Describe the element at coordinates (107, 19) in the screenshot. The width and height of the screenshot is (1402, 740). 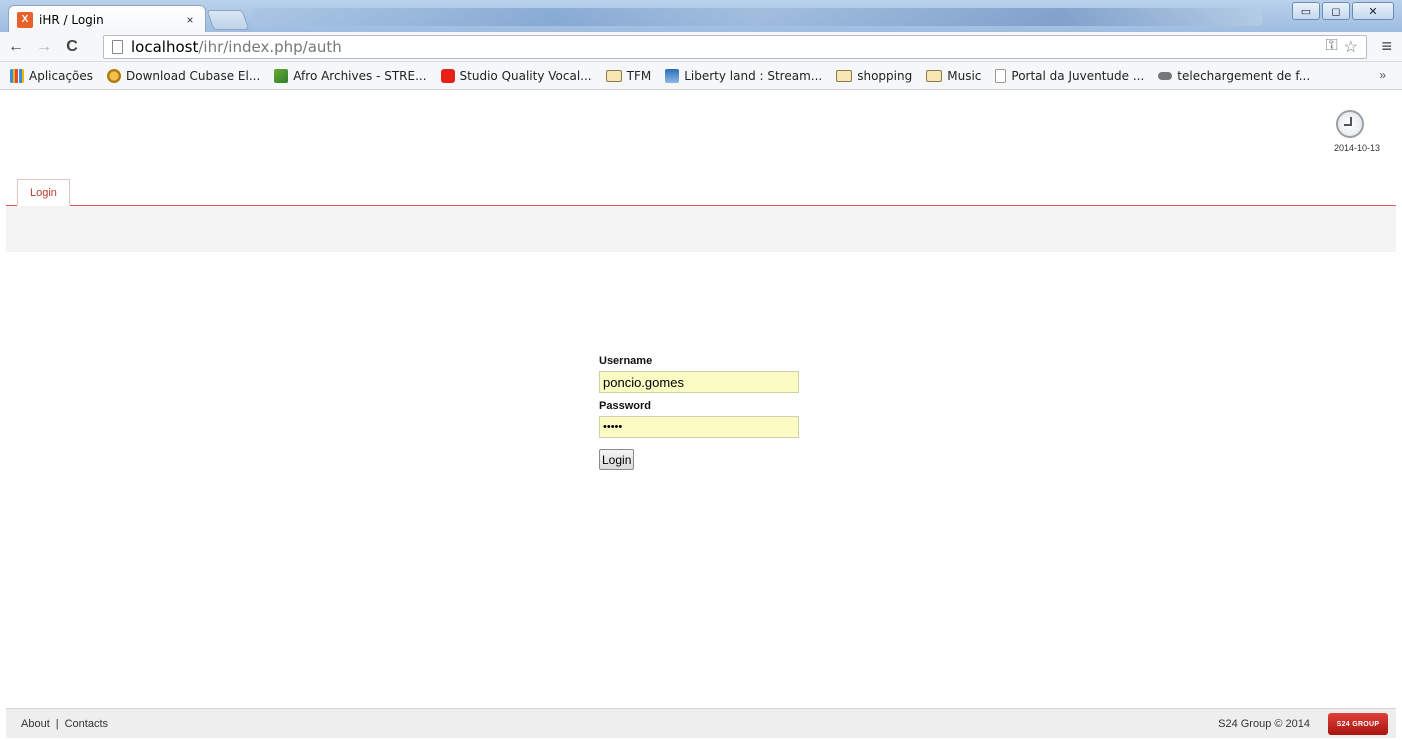
I see `browser-tab: X iHR / Login ×` at that location.